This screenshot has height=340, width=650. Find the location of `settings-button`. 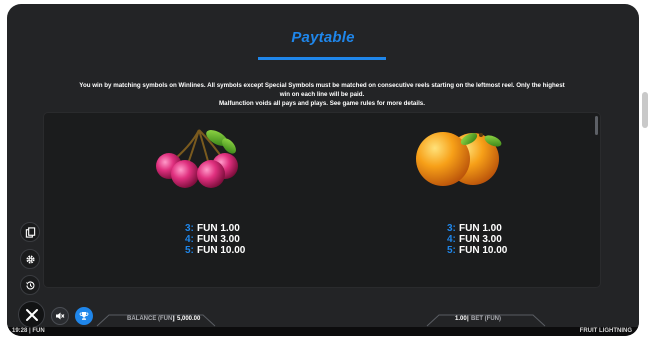

settings-button is located at coordinates (30, 259).